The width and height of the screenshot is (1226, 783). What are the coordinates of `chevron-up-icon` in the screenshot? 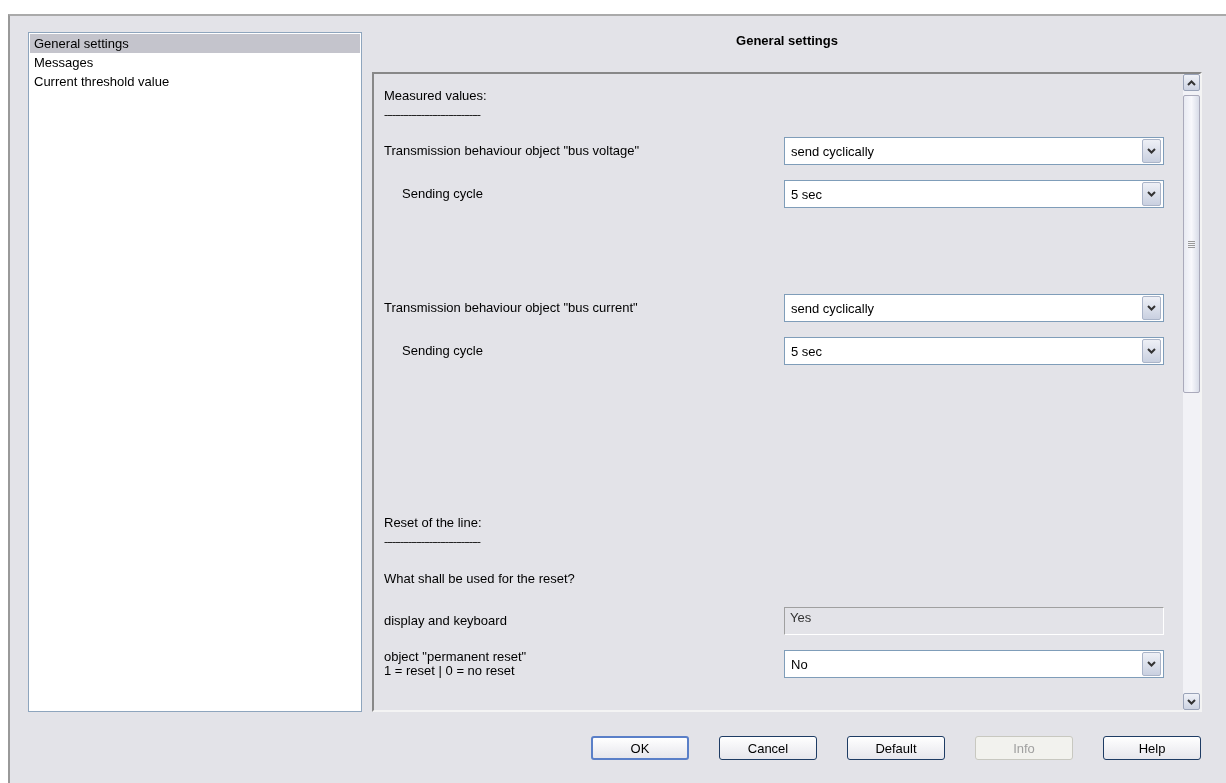 It's located at (1191, 82).